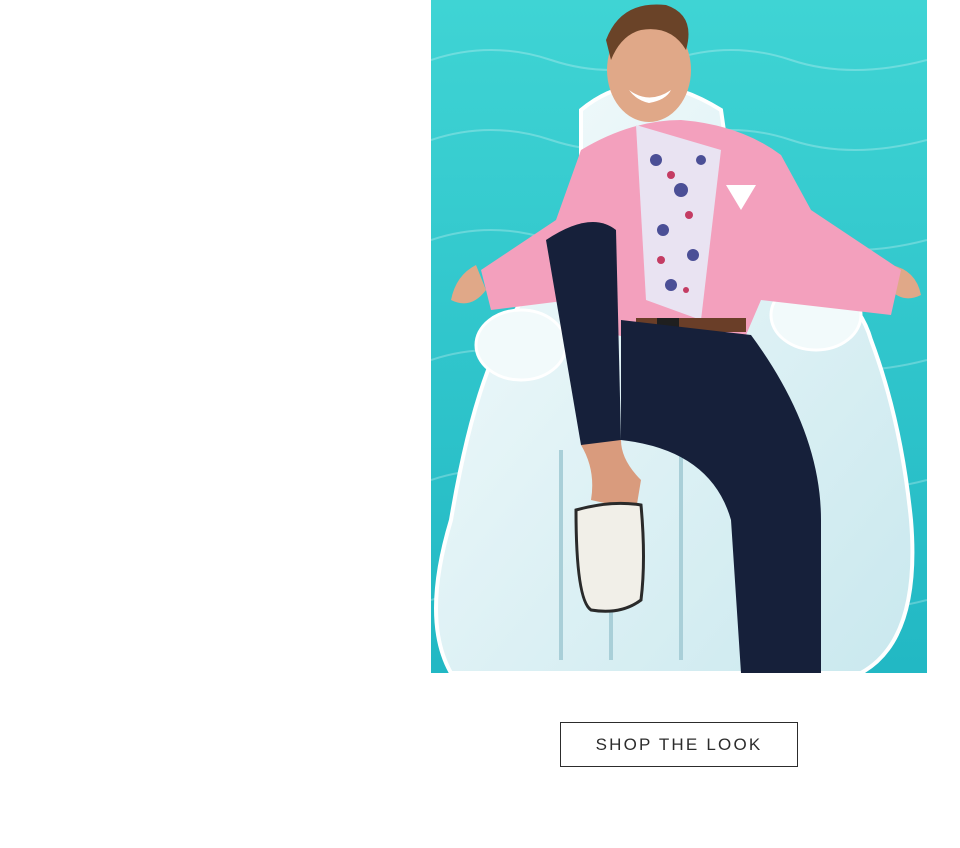 This screenshot has height=848, width=960. I want to click on shop-the-look-button: SHOP THE LOOK, so click(679, 744).